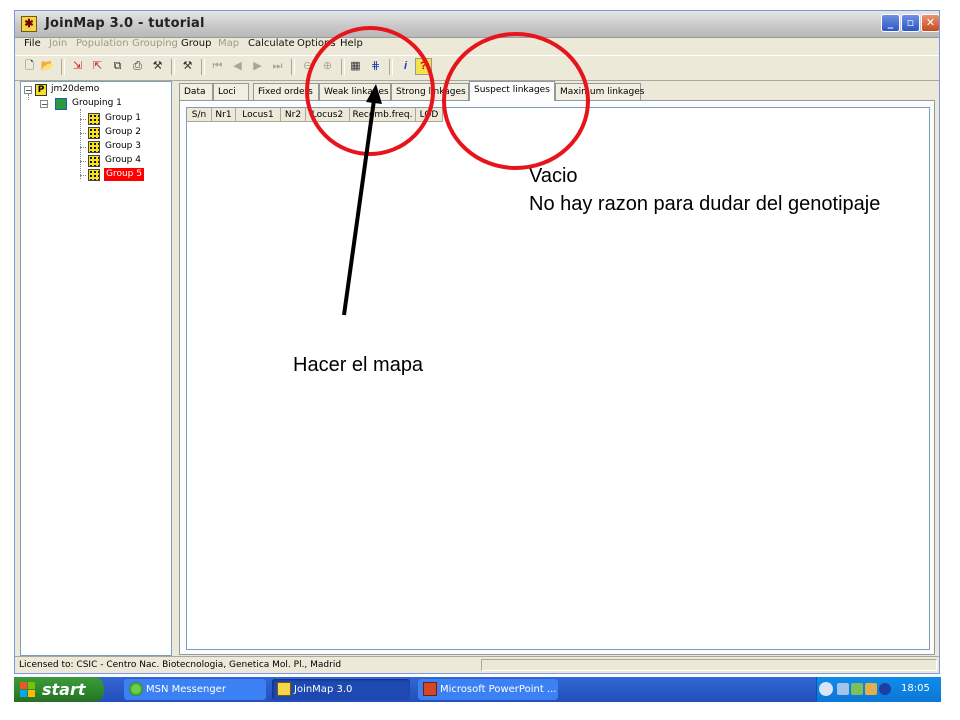  What do you see at coordinates (77, 66) in the screenshot?
I see `import-icon: ⇲` at bounding box center [77, 66].